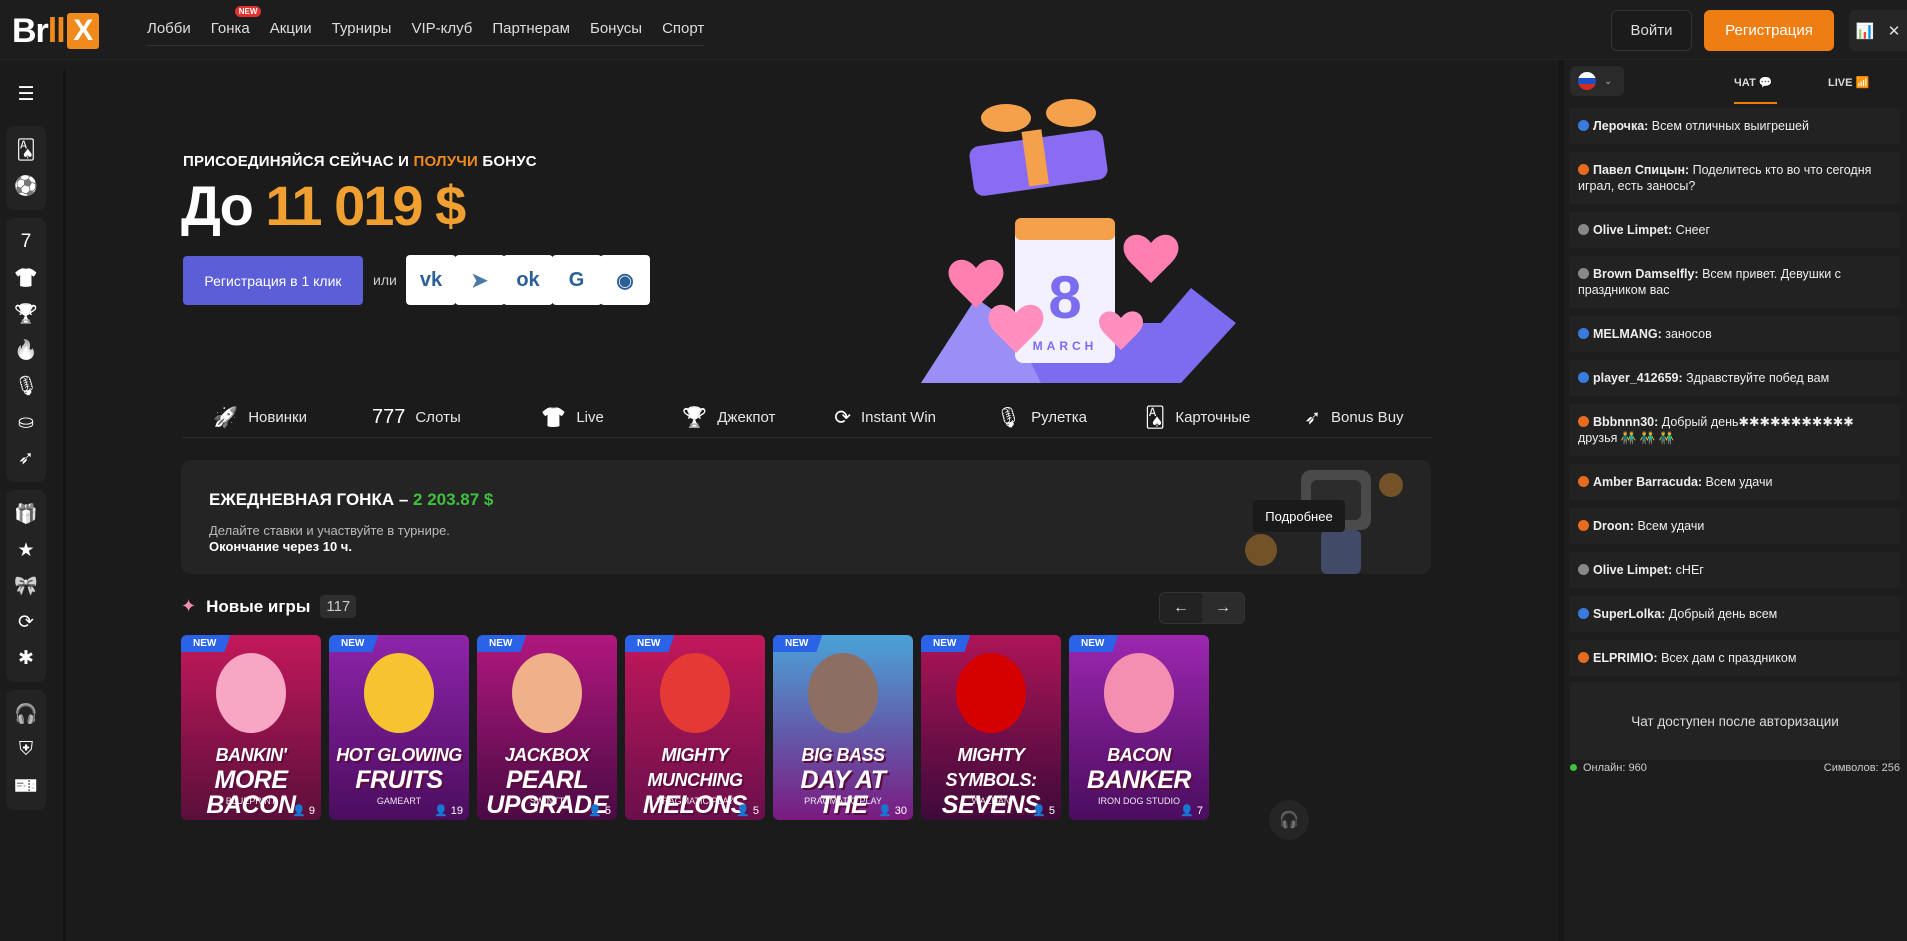  What do you see at coordinates (273, 280) in the screenshot?
I see `one-click-register-button: Регистрация в 1 клик` at bounding box center [273, 280].